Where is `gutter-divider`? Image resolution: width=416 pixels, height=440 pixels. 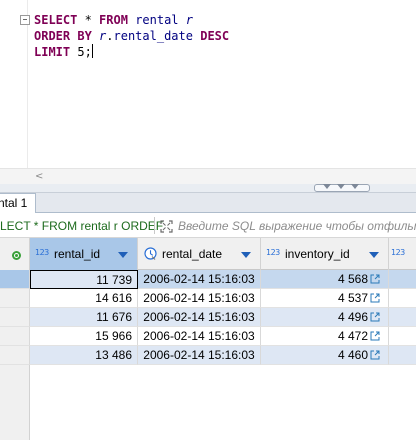
gutter-divider is located at coordinates (27, 84).